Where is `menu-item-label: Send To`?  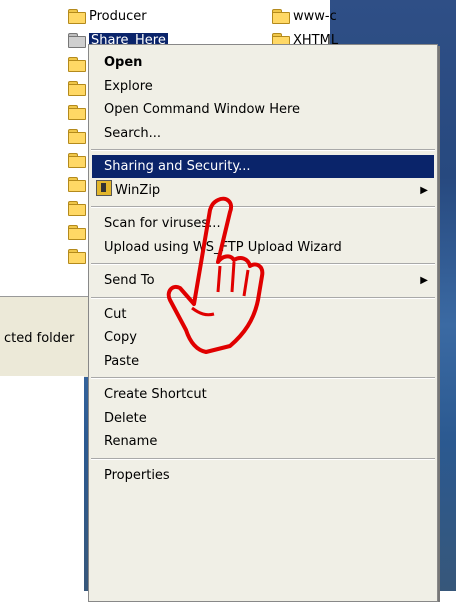
menu-item-label: Send To is located at coordinates (129, 280).